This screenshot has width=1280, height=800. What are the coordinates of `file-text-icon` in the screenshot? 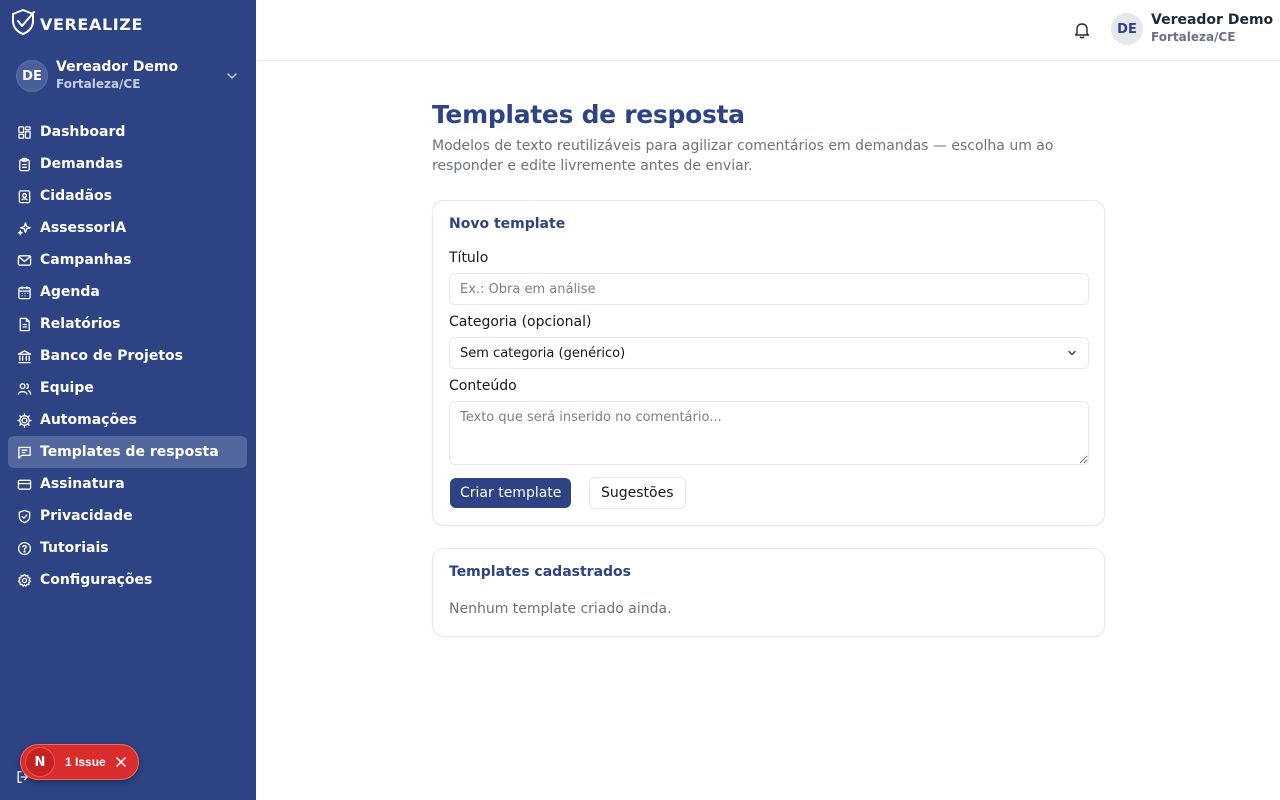 It's located at (24, 324).